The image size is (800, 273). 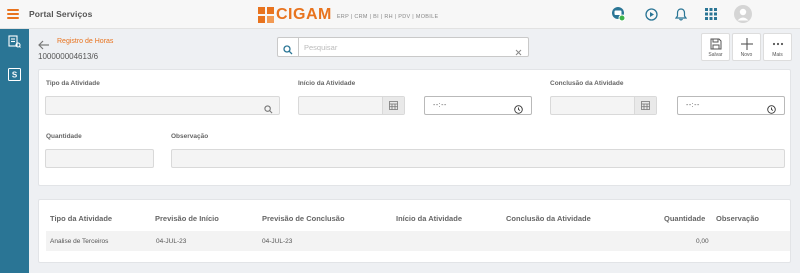 I want to click on quantidade-field, so click(x=99, y=158).